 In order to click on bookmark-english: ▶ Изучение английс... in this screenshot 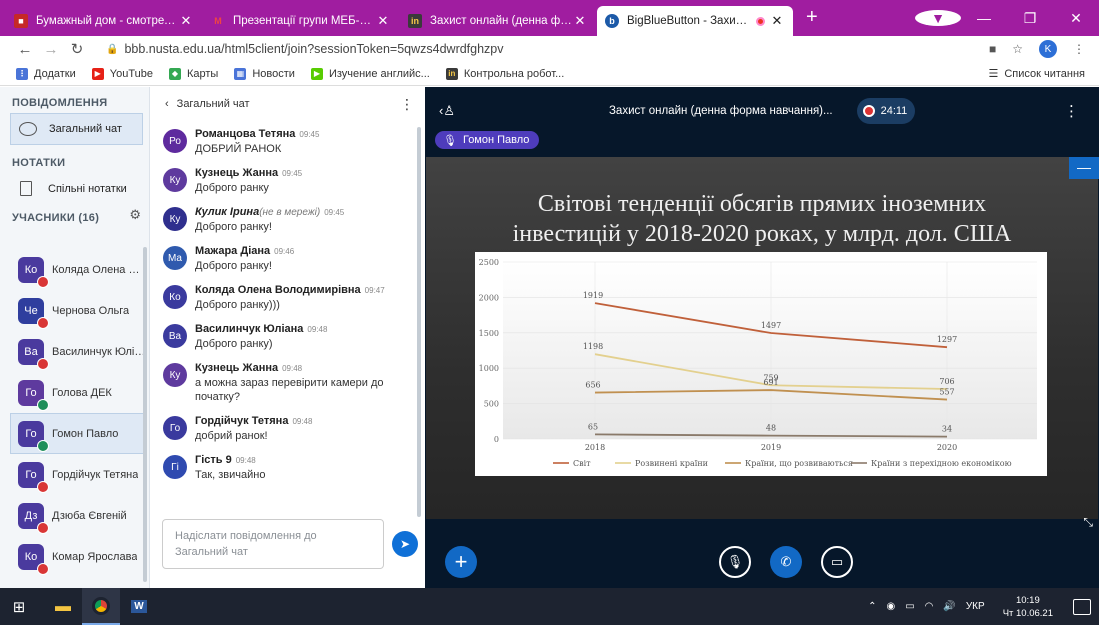, I will do `click(370, 73)`.